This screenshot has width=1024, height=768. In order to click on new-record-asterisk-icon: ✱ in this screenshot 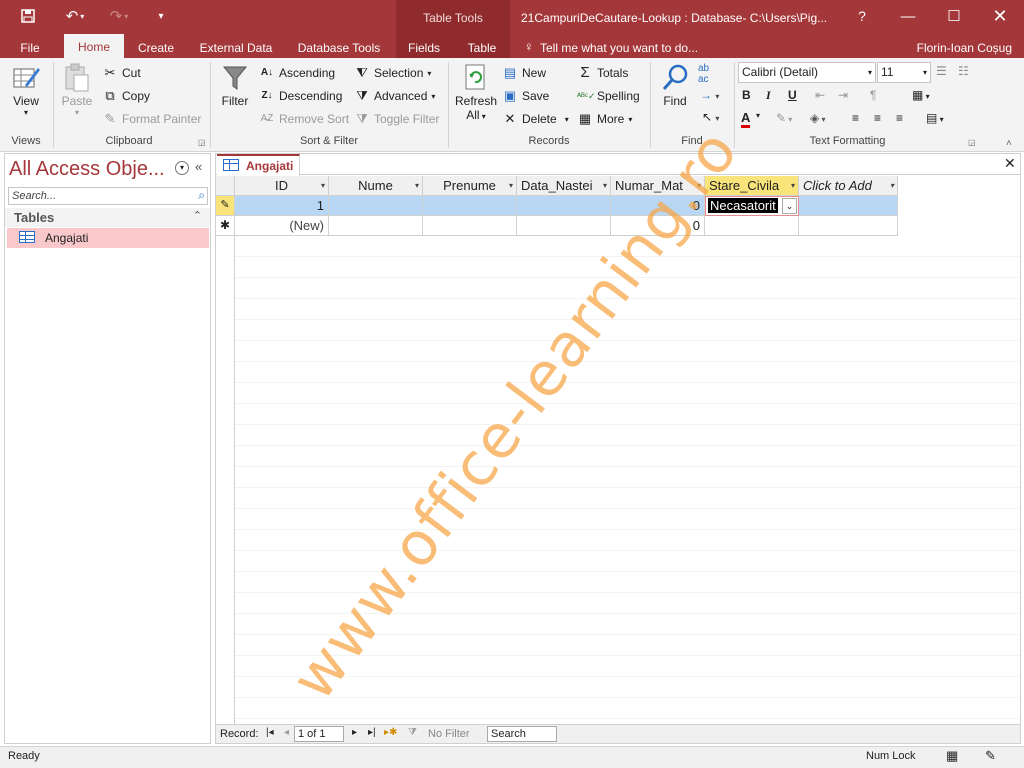, I will do `click(225, 226)`.